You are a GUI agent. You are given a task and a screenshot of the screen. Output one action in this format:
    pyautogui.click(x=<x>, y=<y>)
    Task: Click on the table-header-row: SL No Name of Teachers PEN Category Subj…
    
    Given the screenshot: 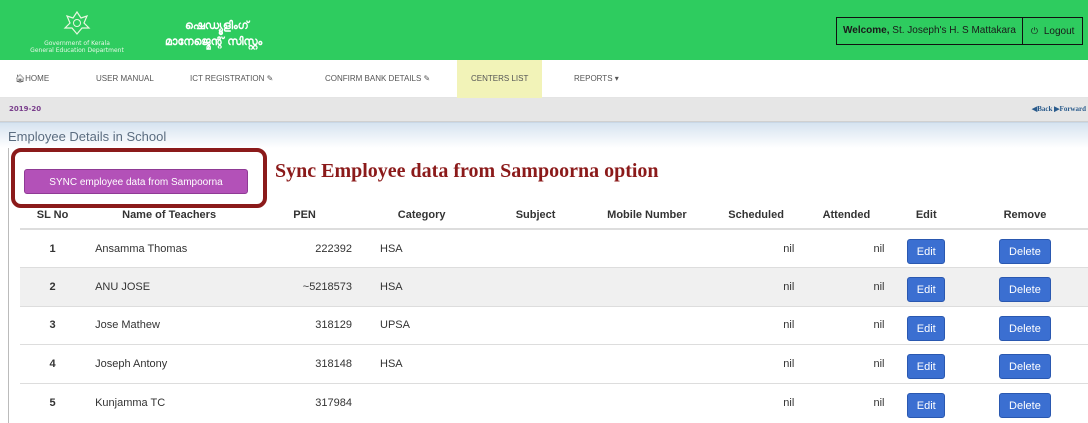 What is the action you would take?
    pyautogui.click(x=554, y=215)
    